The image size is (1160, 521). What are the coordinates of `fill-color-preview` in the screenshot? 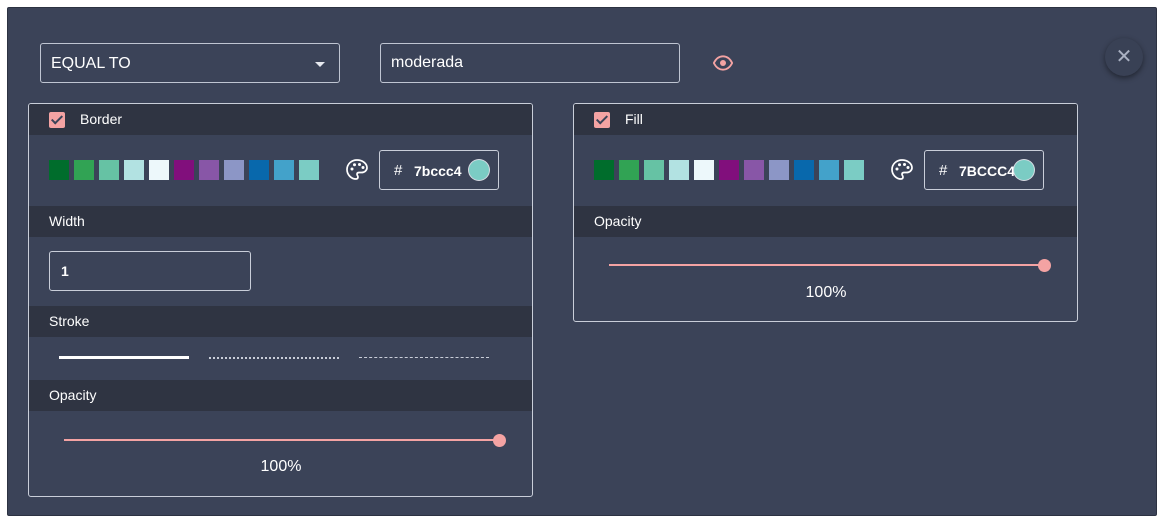 It's located at (1024, 170).